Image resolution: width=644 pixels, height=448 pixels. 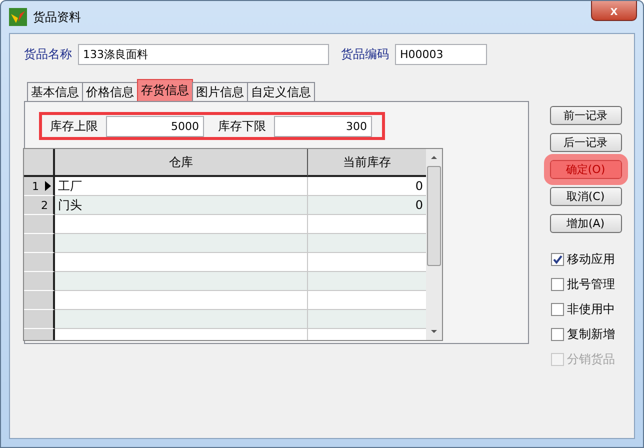 What do you see at coordinates (203, 54) in the screenshot?
I see `text-field: 133涤良面料` at bounding box center [203, 54].